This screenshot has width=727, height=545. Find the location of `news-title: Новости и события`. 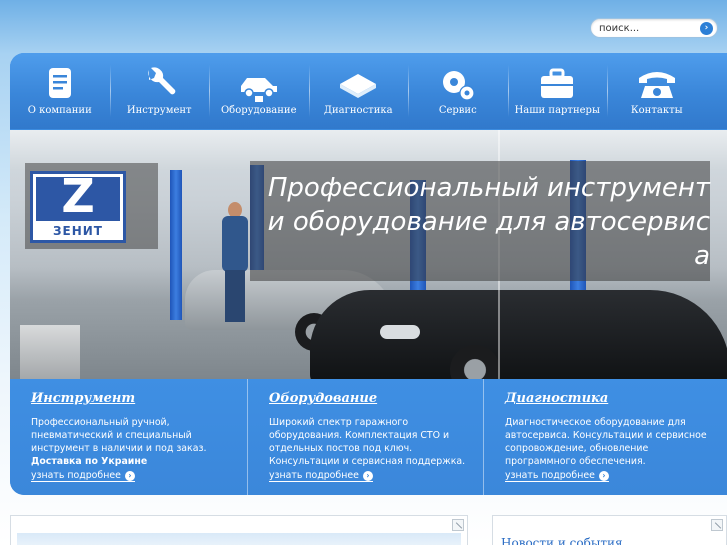

news-title: Новости и события is located at coordinates (562, 540).